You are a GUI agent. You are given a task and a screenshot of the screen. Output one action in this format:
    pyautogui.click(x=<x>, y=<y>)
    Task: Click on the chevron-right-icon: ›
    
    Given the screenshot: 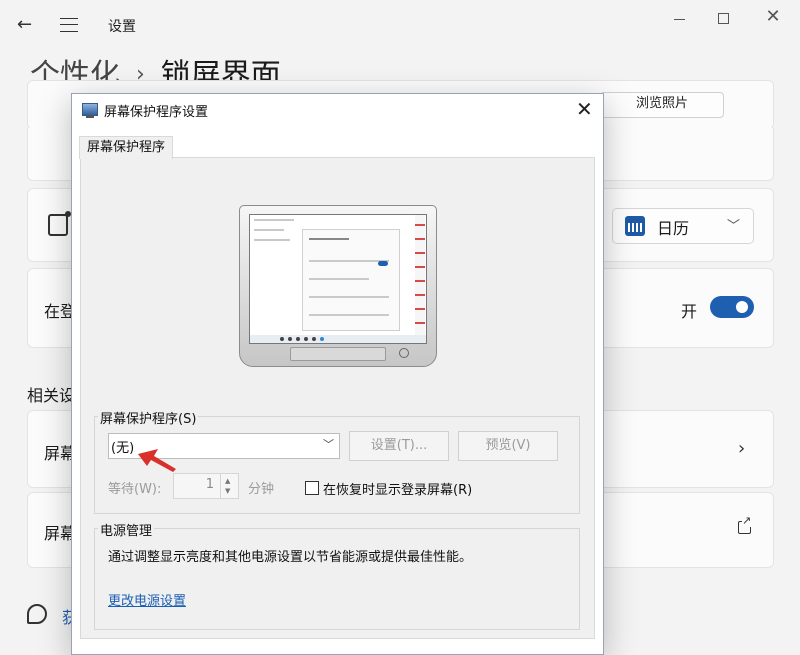 What is the action you would take?
    pyautogui.click(x=742, y=448)
    